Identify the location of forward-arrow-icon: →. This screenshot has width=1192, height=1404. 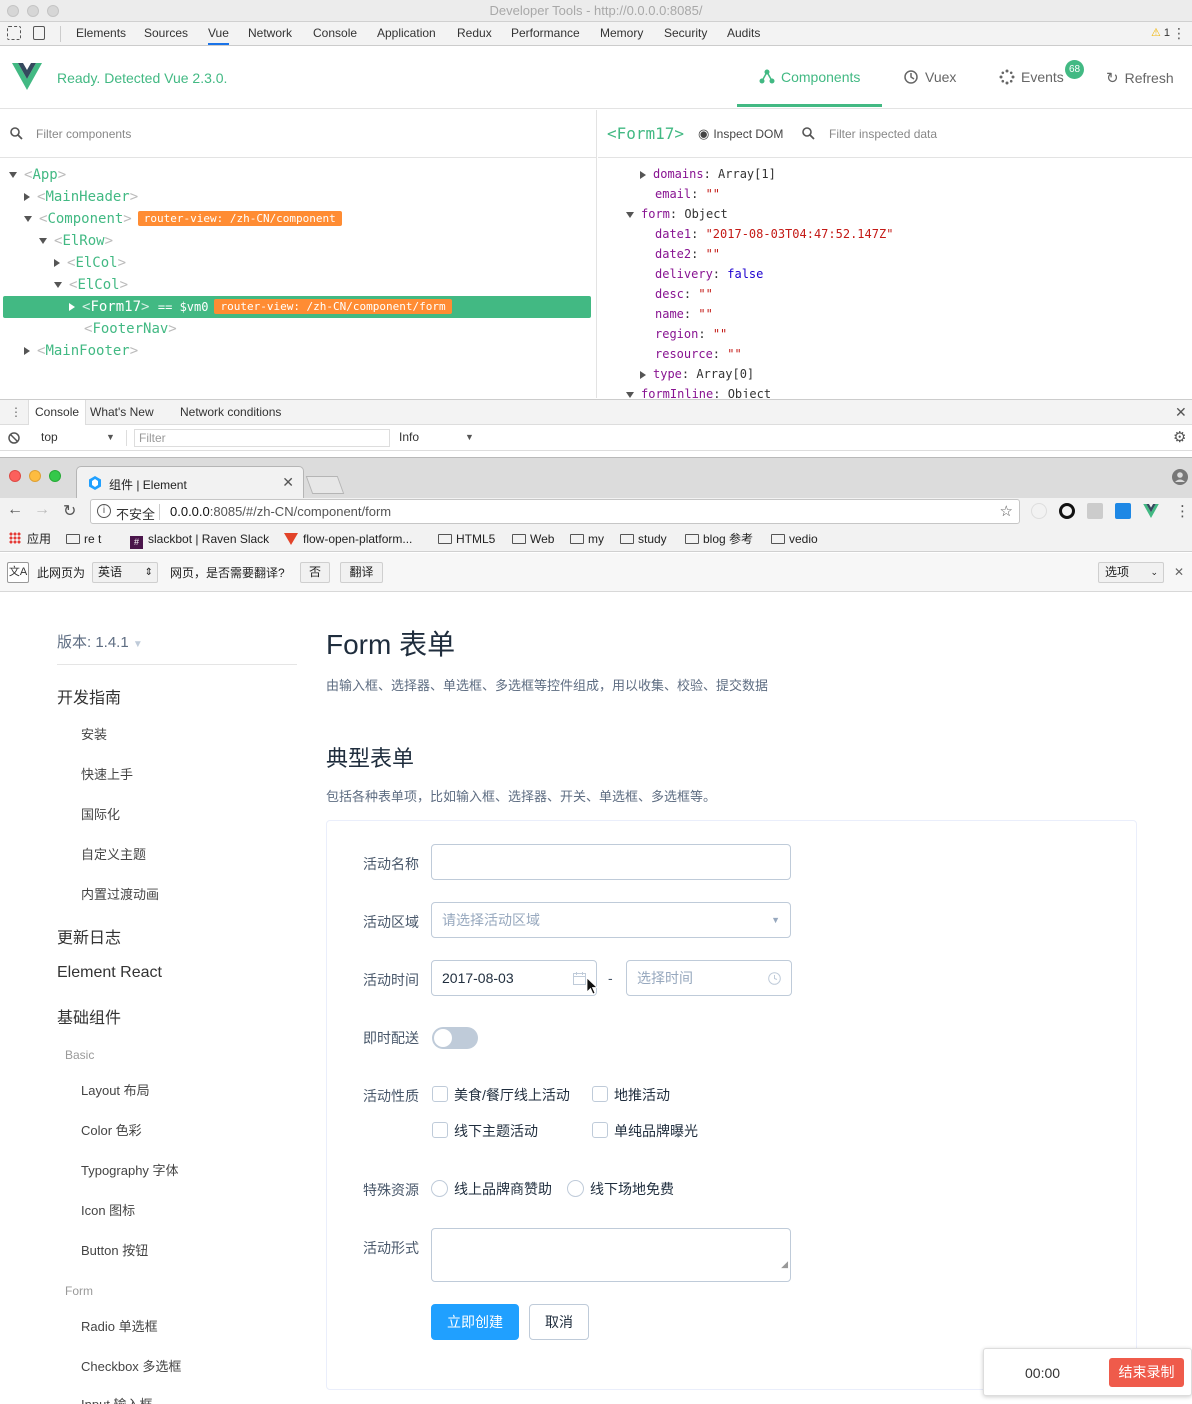
(42, 510).